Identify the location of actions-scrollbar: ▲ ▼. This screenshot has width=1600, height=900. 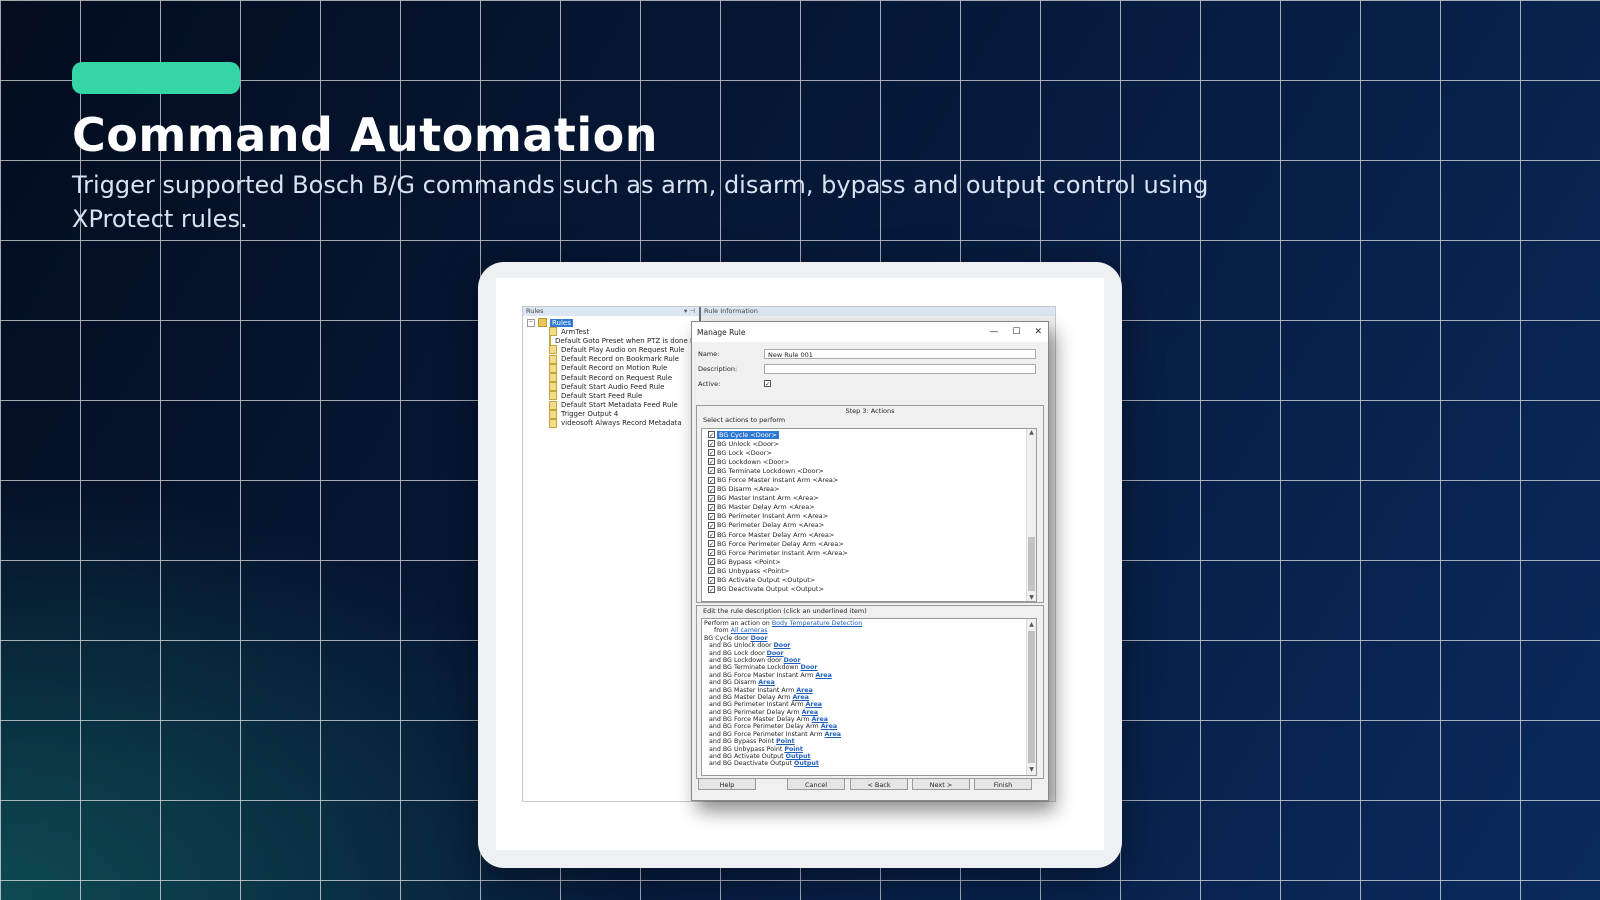
(1031, 515).